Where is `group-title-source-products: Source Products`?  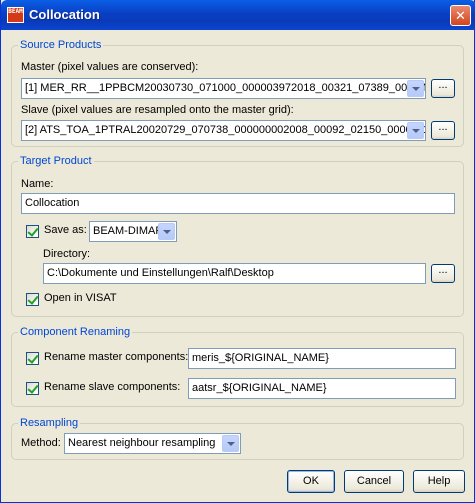
group-title-source-products: Source Products is located at coordinates (61, 45).